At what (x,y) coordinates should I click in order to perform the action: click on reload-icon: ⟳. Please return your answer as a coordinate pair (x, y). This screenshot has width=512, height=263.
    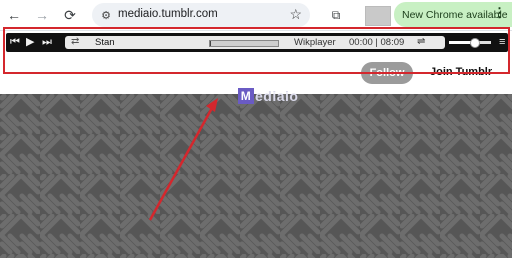
    Looking at the image, I should click on (70, 15).